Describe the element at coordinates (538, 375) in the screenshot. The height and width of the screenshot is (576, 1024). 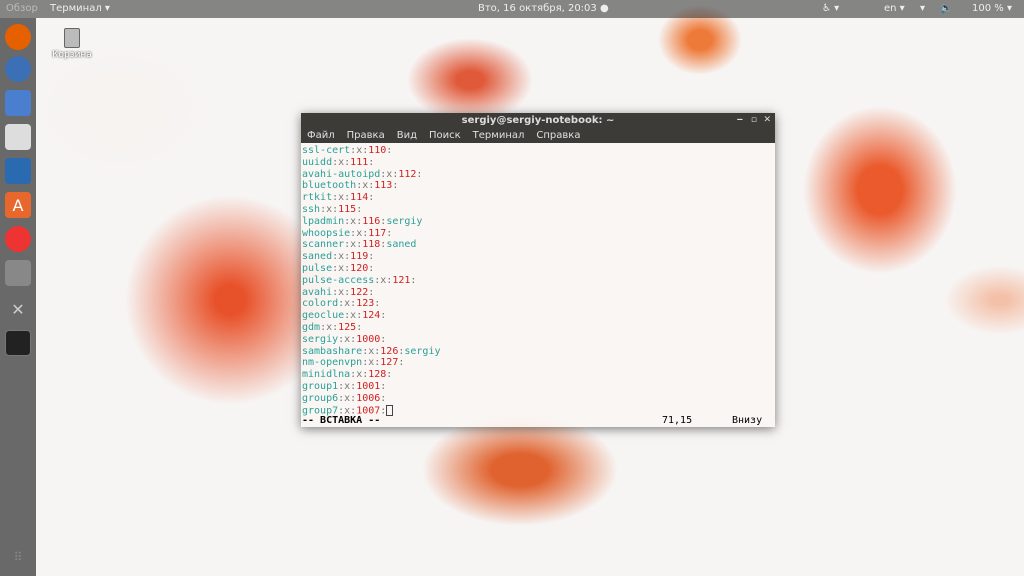
I see `text-line: minidlna:x:128:` at that location.